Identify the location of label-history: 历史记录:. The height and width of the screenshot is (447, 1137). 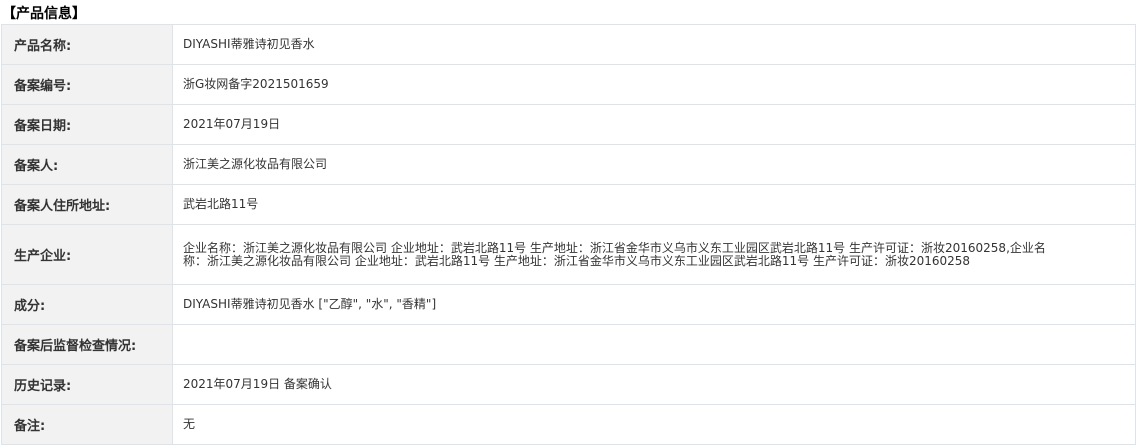
(87, 384).